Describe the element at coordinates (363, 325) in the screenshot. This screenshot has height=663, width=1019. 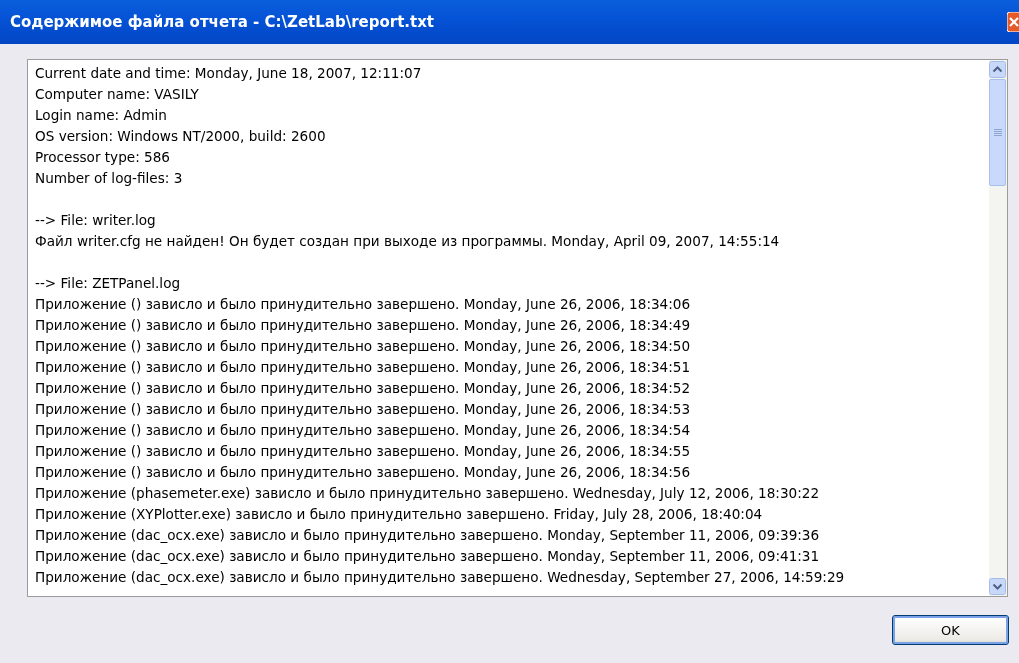
I see `log-entry: Приложение () зависло и было принудительно завершено. Monday, June 26, 2006, 18:34:49` at that location.